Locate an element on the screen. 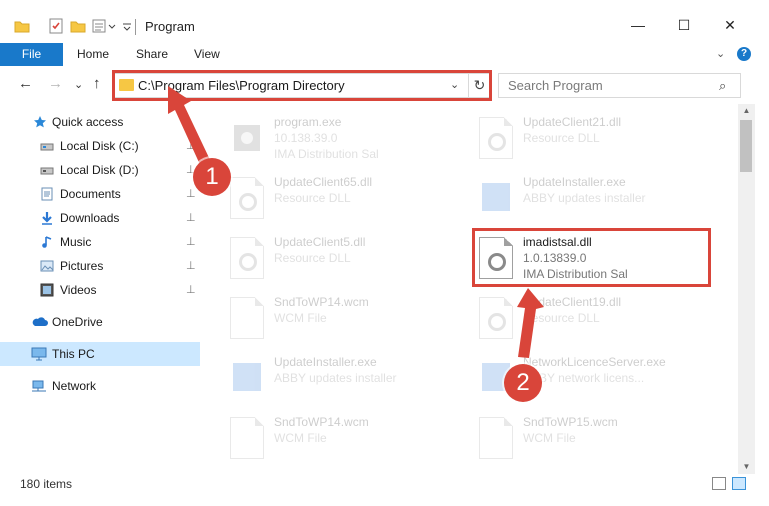  help-icon: ? is located at coordinates (744, 54).